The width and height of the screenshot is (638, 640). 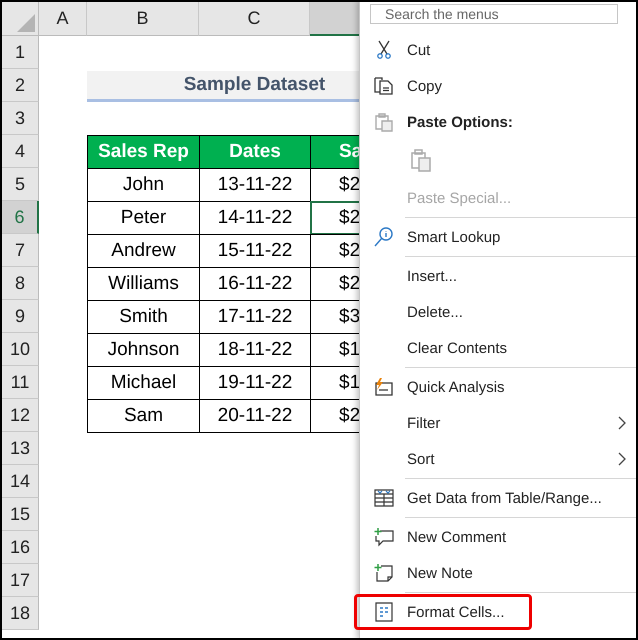 What do you see at coordinates (460, 122) in the screenshot?
I see `menu-heading: Paste Options:` at bounding box center [460, 122].